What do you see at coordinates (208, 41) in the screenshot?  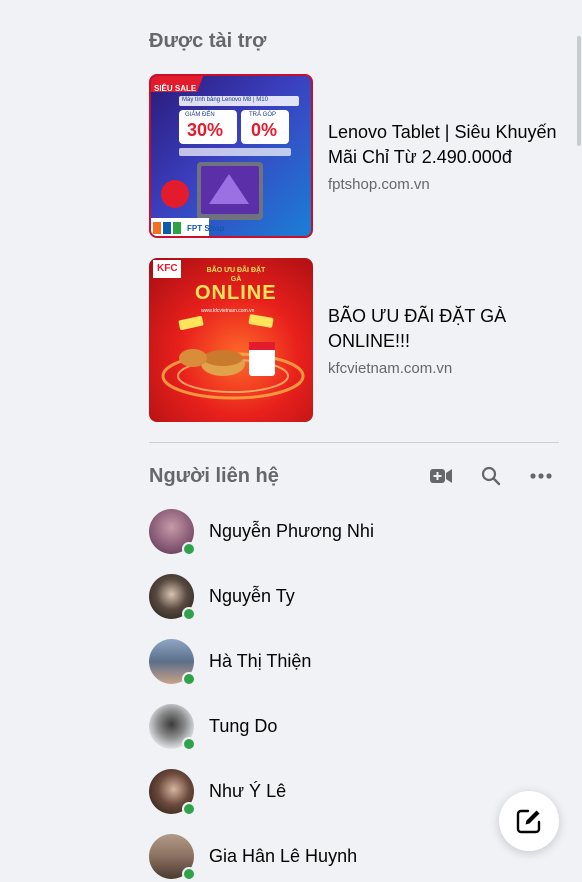 I see `sponsored-heading: Được tài trợ` at bounding box center [208, 41].